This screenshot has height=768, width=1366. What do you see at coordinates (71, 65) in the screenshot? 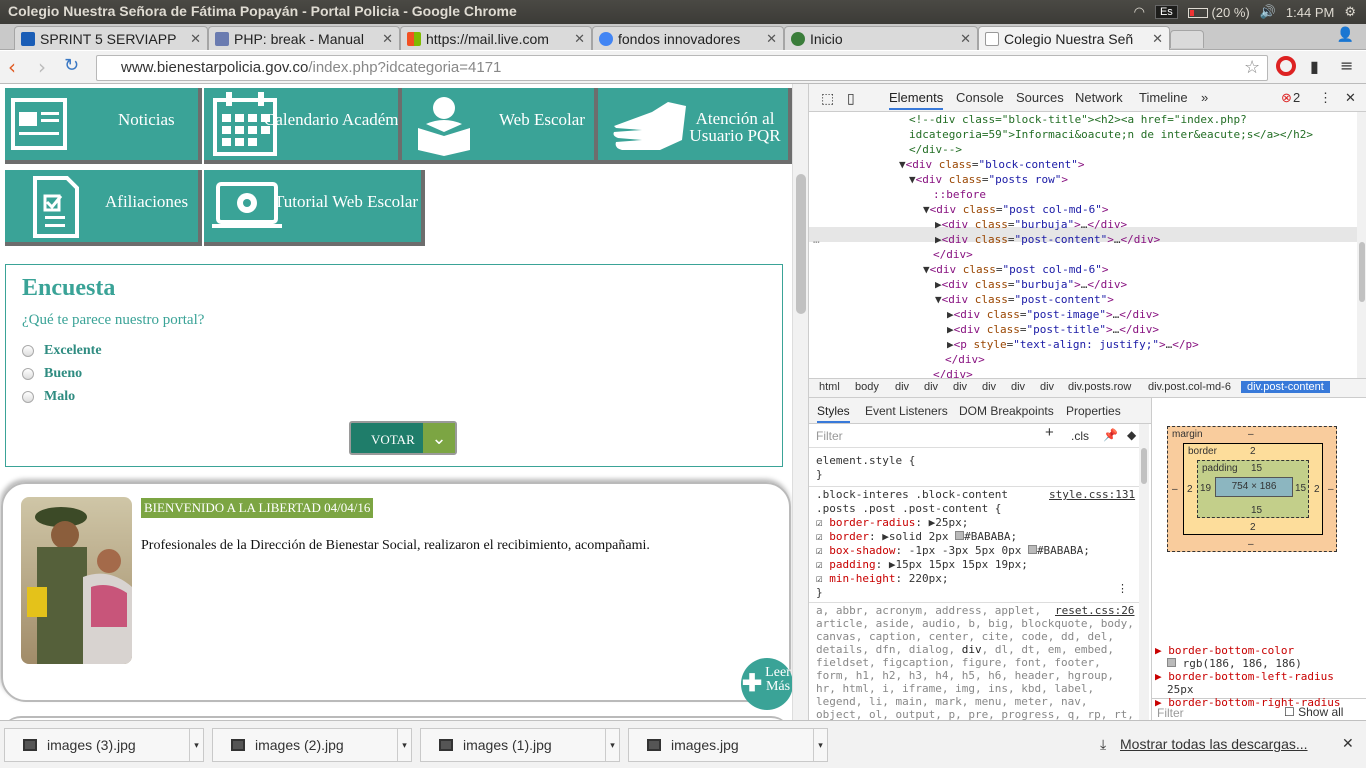
I see `reload-icon: ↻` at bounding box center [71, 65].